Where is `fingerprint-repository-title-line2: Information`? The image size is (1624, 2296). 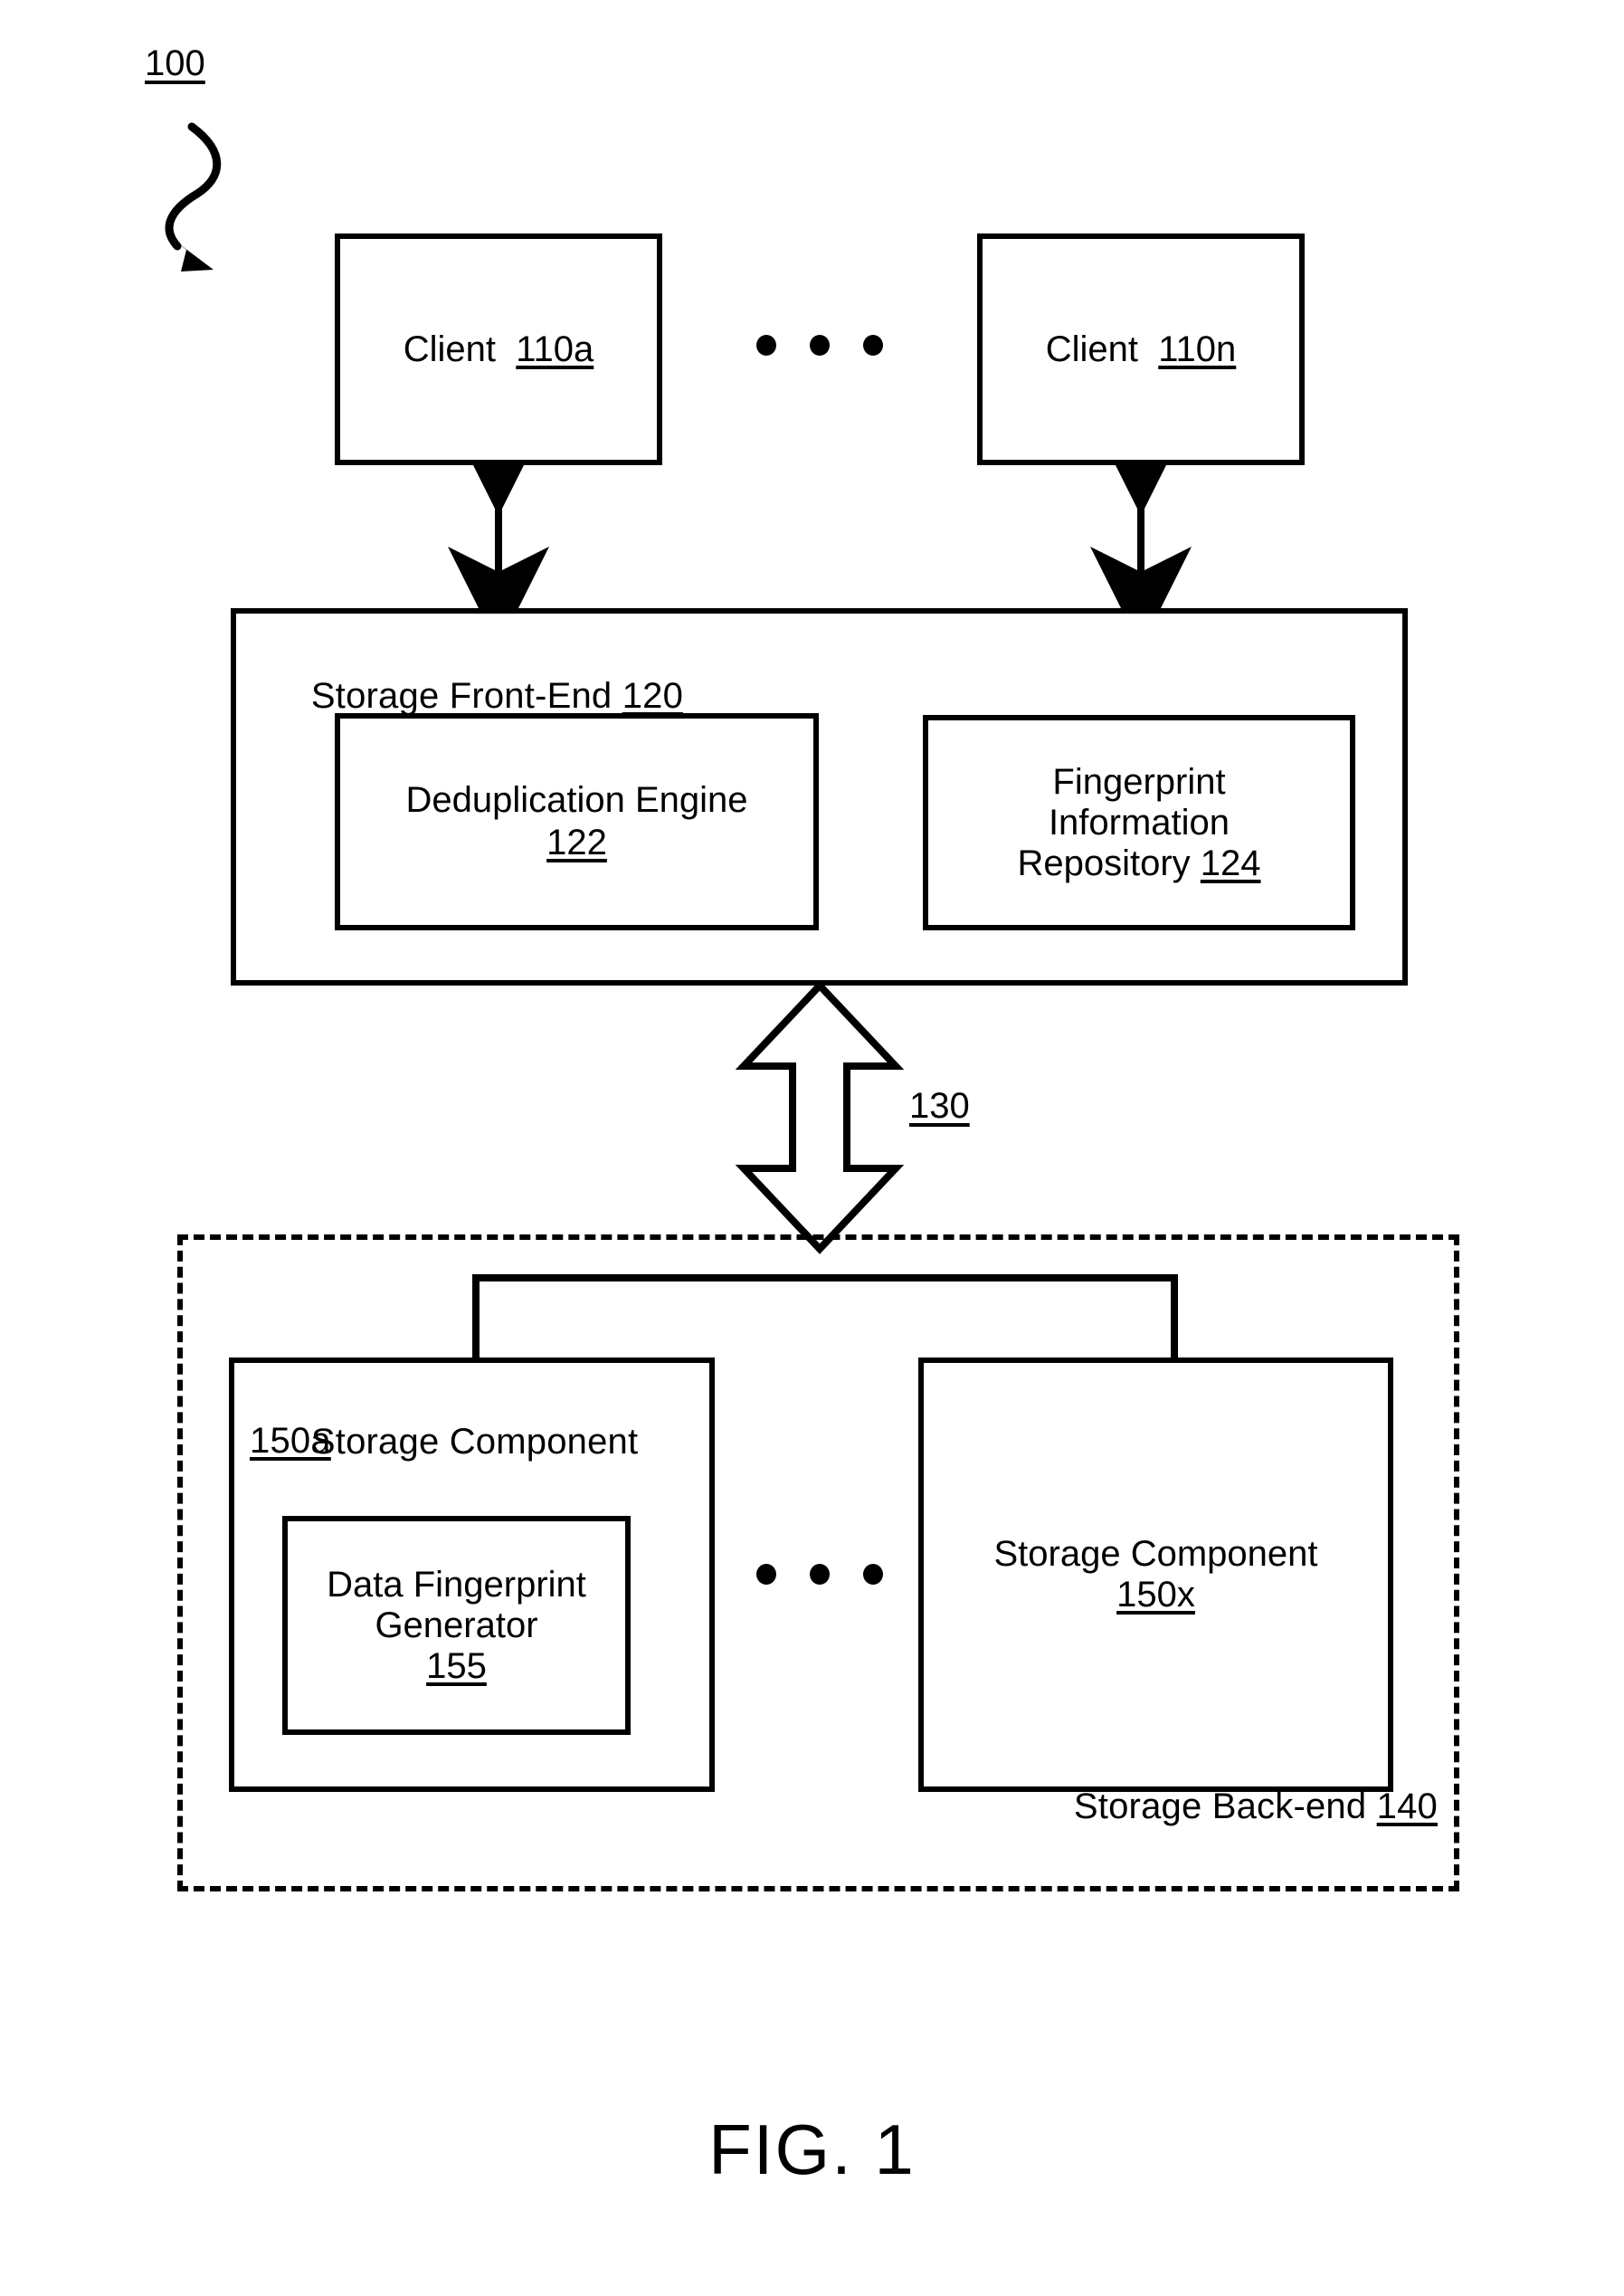
fingerprint-repository-title-line2: Information is located at coordinates (1139, 823).